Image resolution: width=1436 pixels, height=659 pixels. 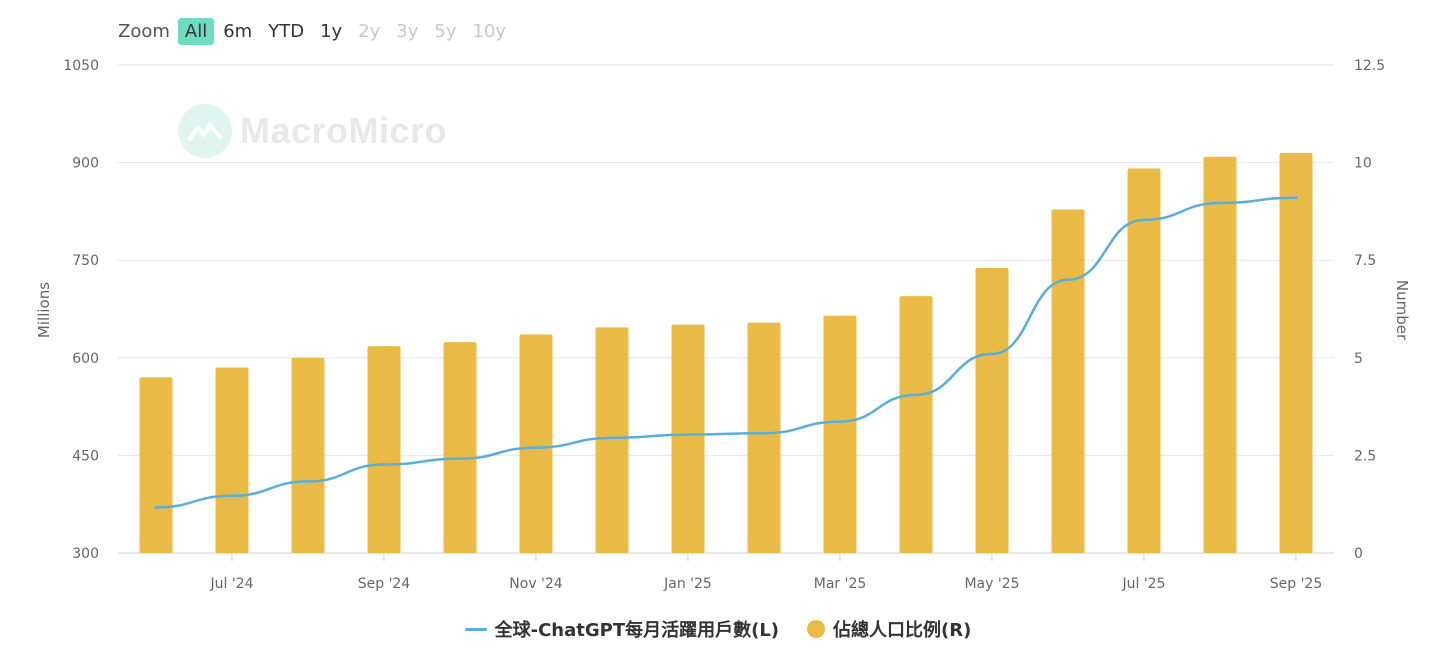 What do you see at coordinates (85, 261) in the screenshot?
I see `left-tick-label: 750` at bounding box center [85, 261].